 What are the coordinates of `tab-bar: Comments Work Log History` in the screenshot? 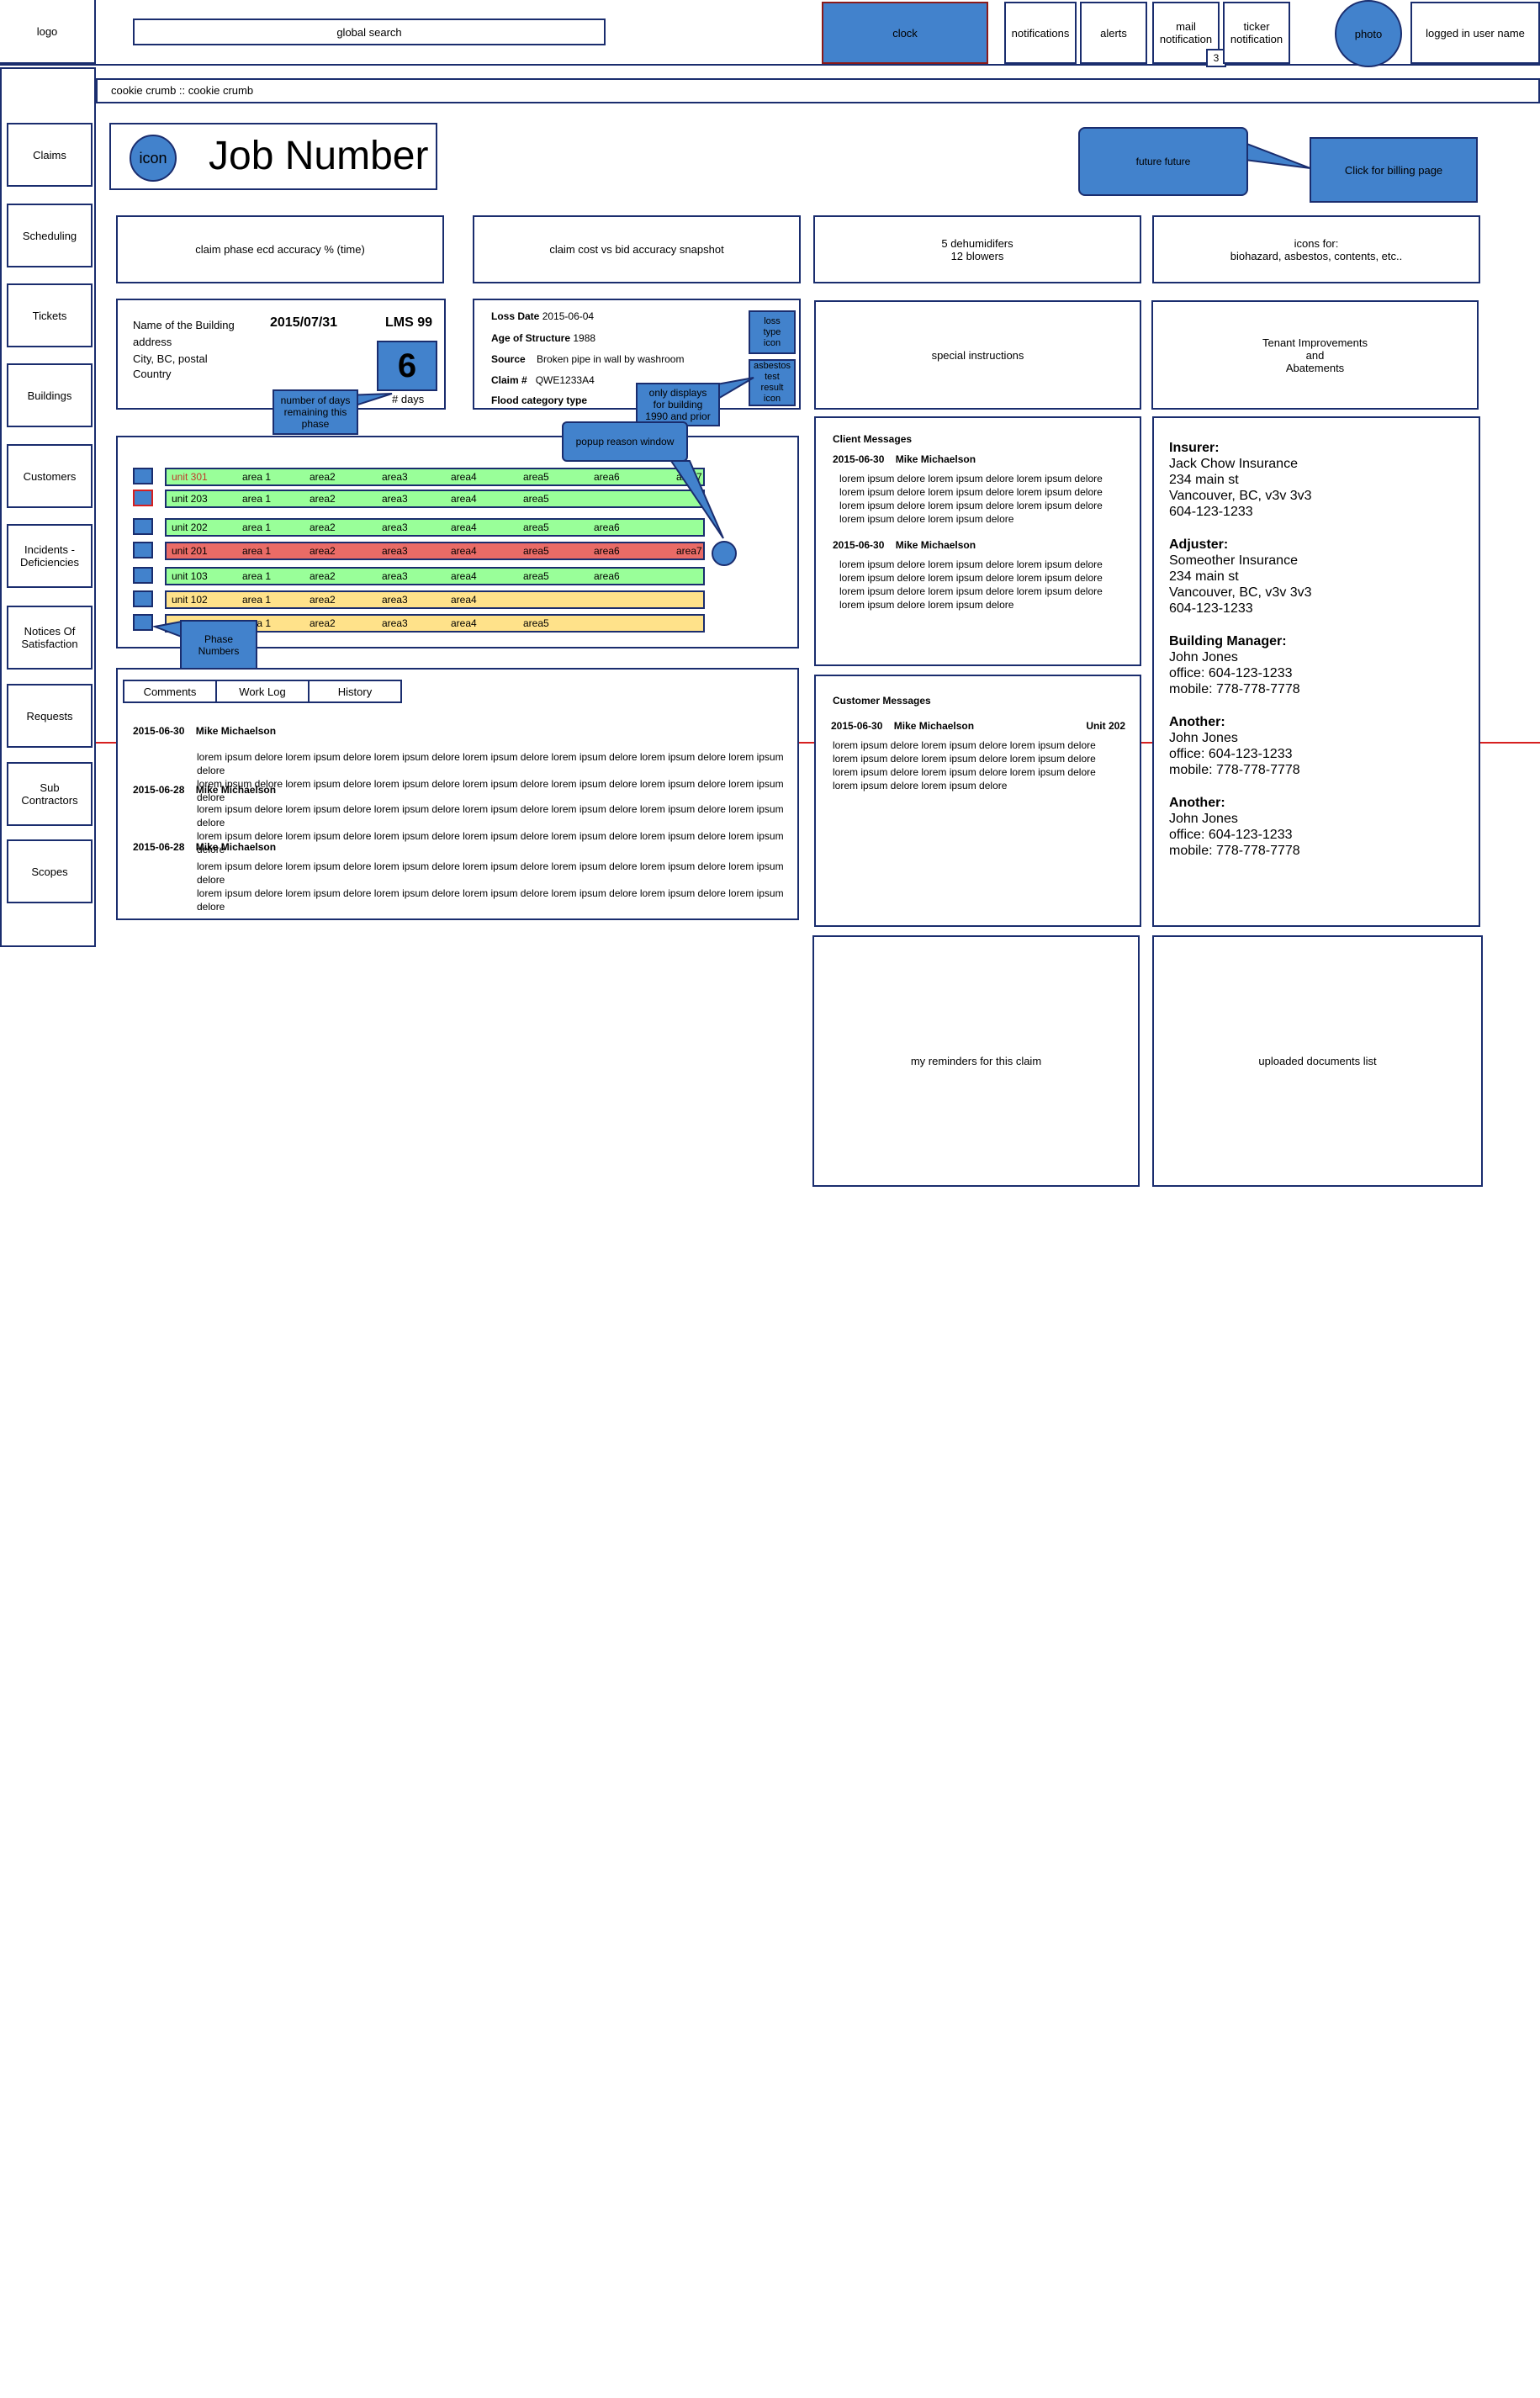 It's located at (266, 692).